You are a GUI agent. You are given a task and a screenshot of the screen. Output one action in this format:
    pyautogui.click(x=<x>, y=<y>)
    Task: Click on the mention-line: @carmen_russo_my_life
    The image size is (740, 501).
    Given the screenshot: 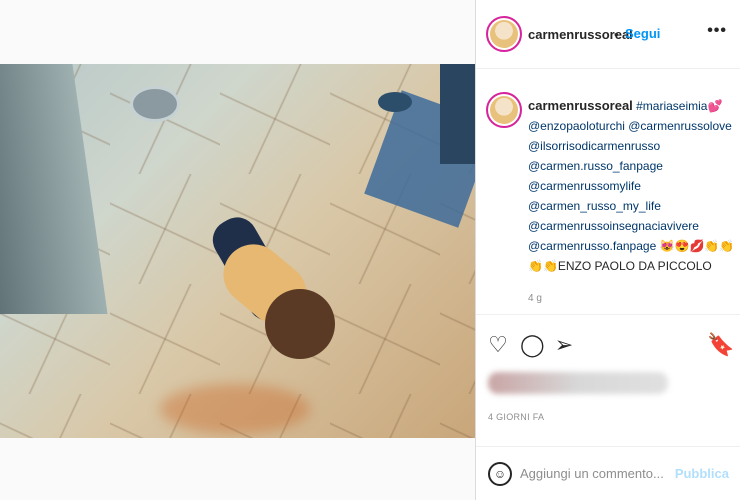 What is the action you would take?
    pyautogui.click(x=633, y=206)
    